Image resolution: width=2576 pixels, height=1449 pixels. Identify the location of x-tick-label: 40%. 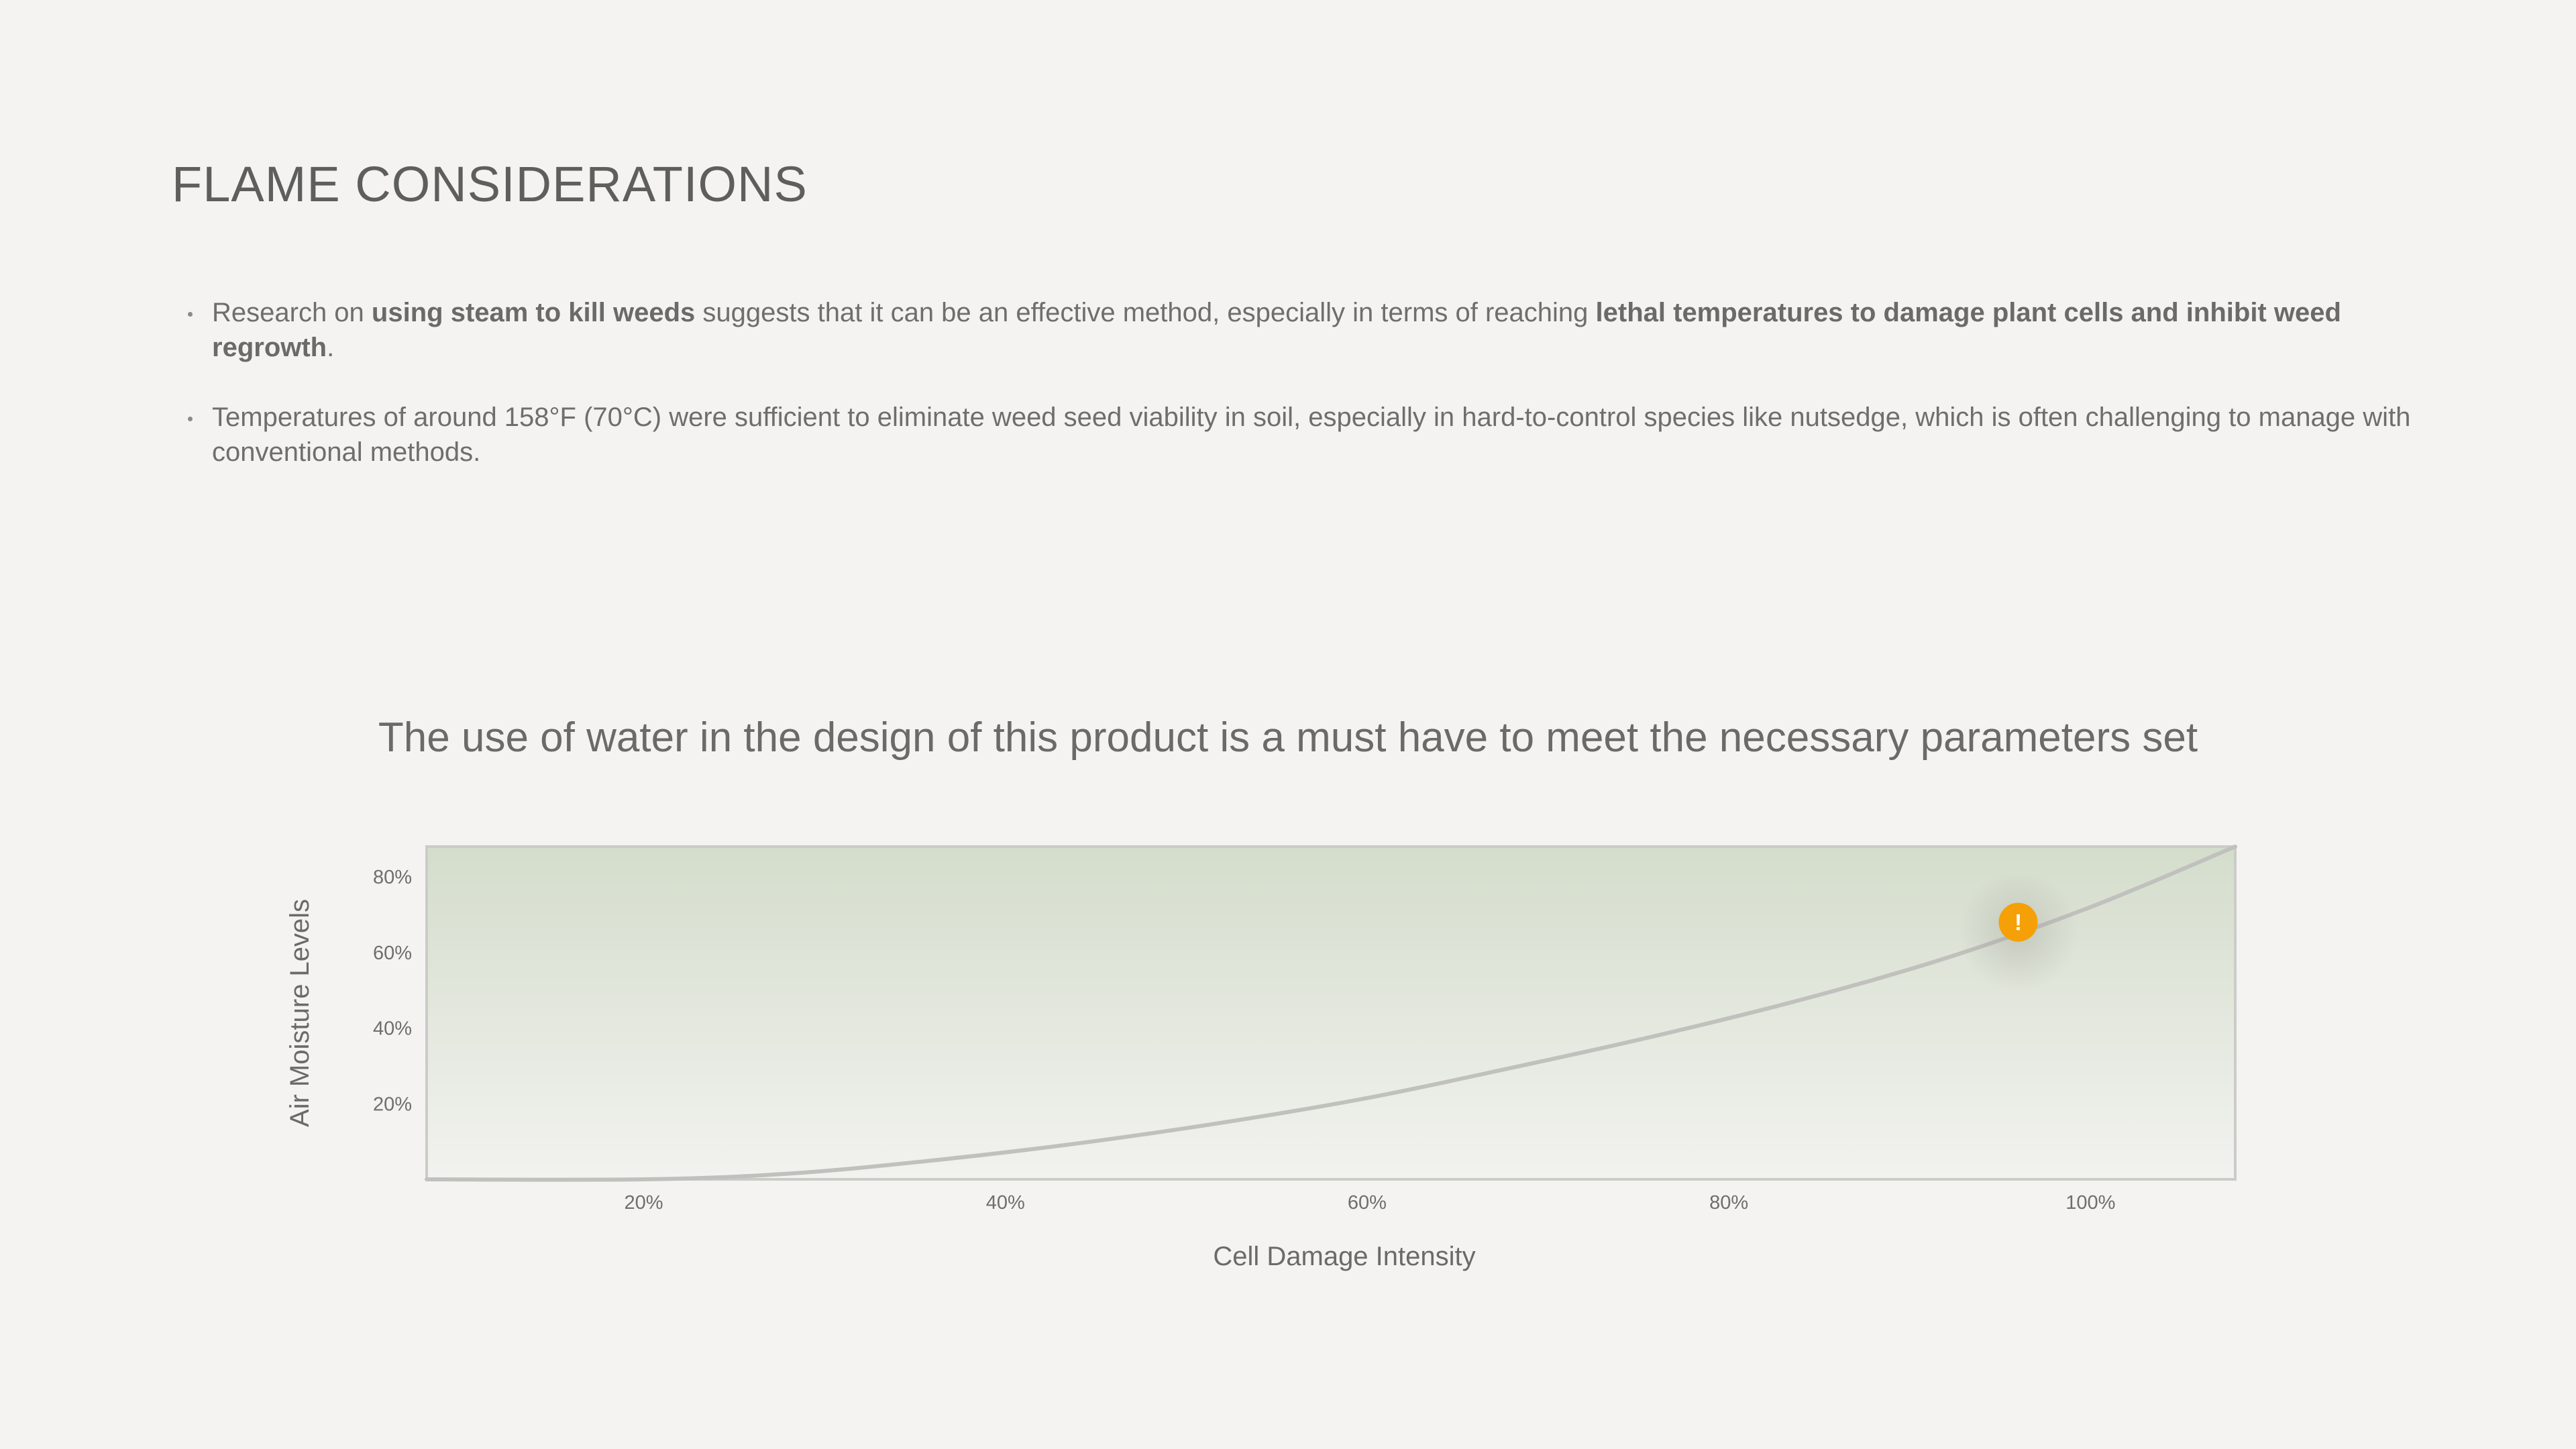
(1005, 1203).